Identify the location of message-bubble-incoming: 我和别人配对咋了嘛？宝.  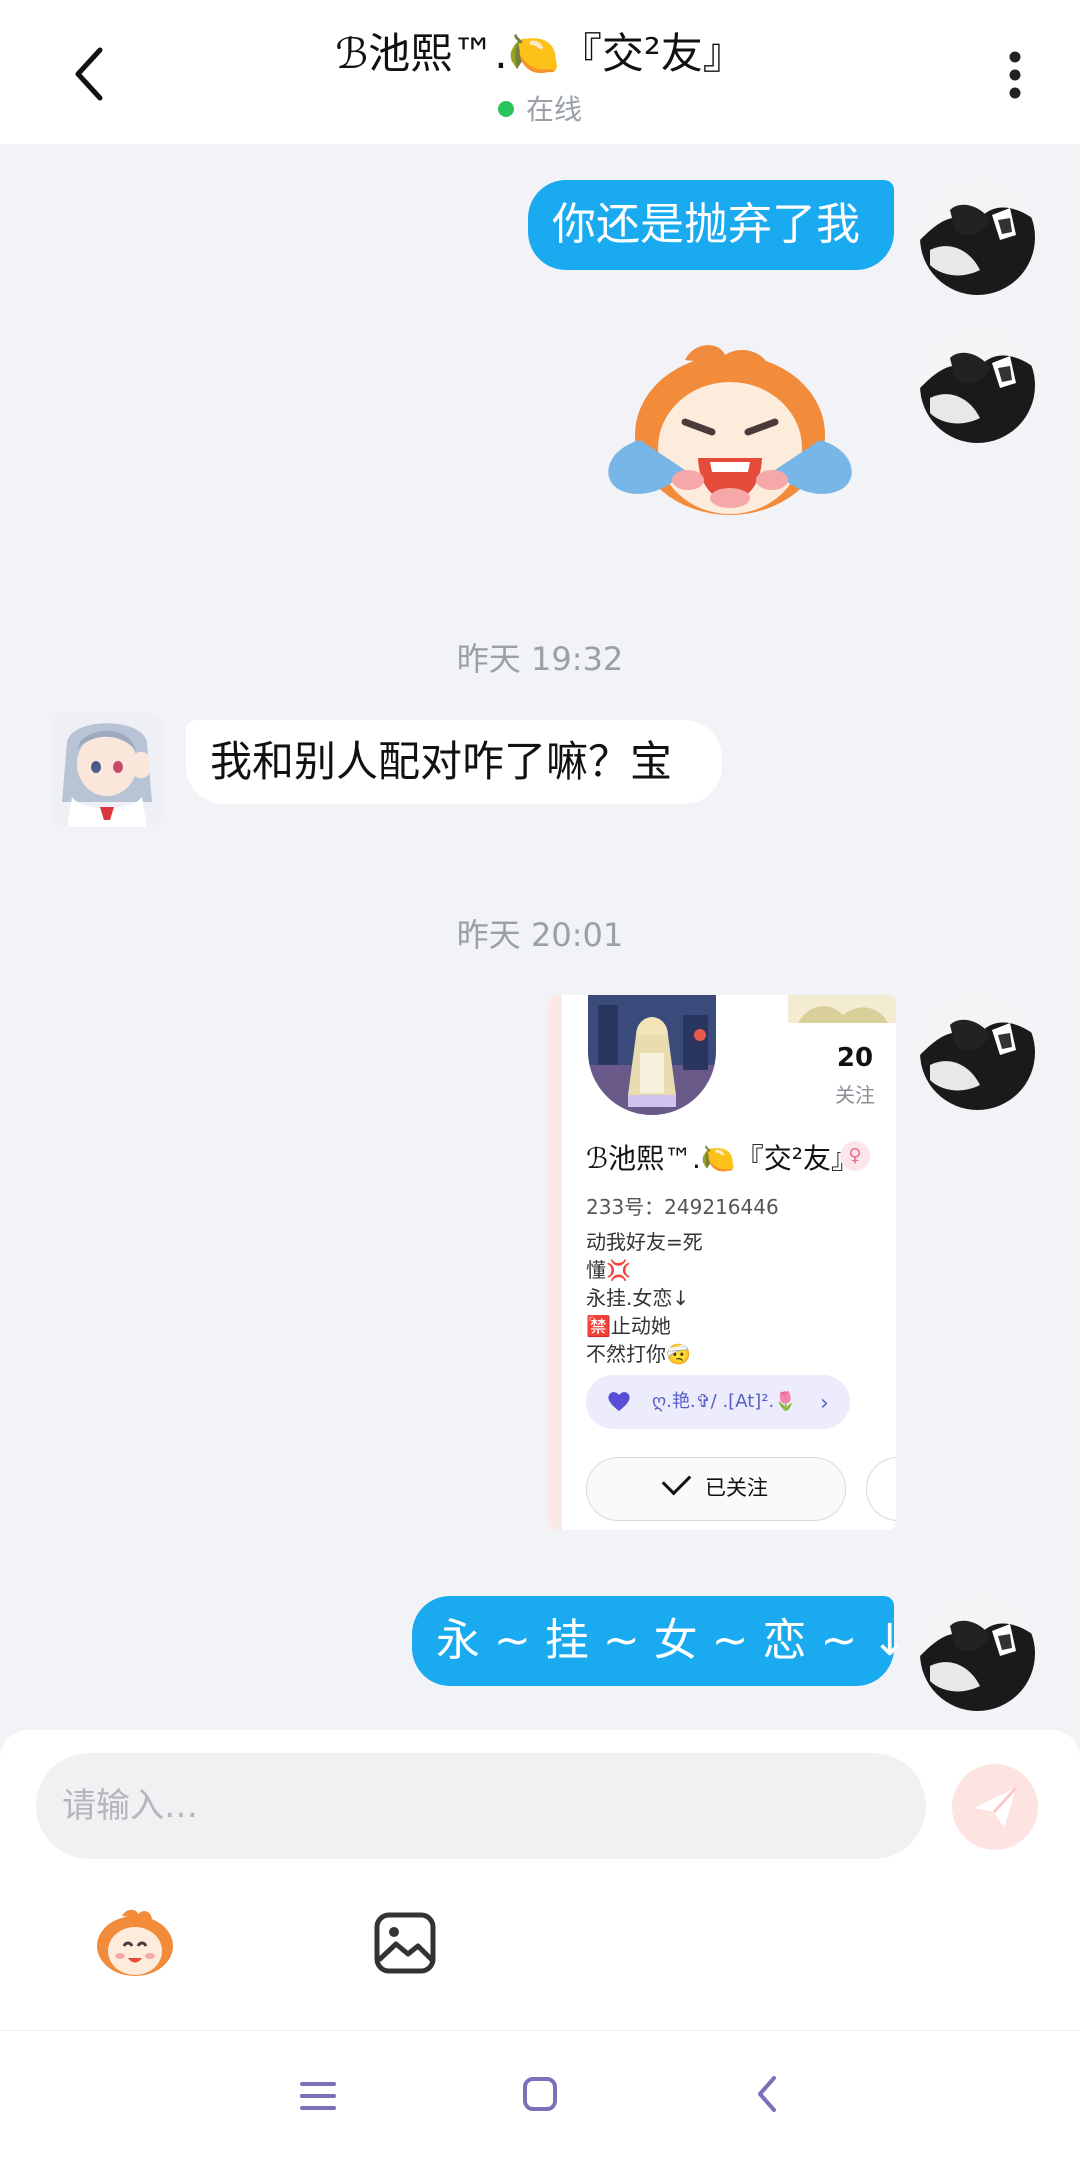
(454, 762).